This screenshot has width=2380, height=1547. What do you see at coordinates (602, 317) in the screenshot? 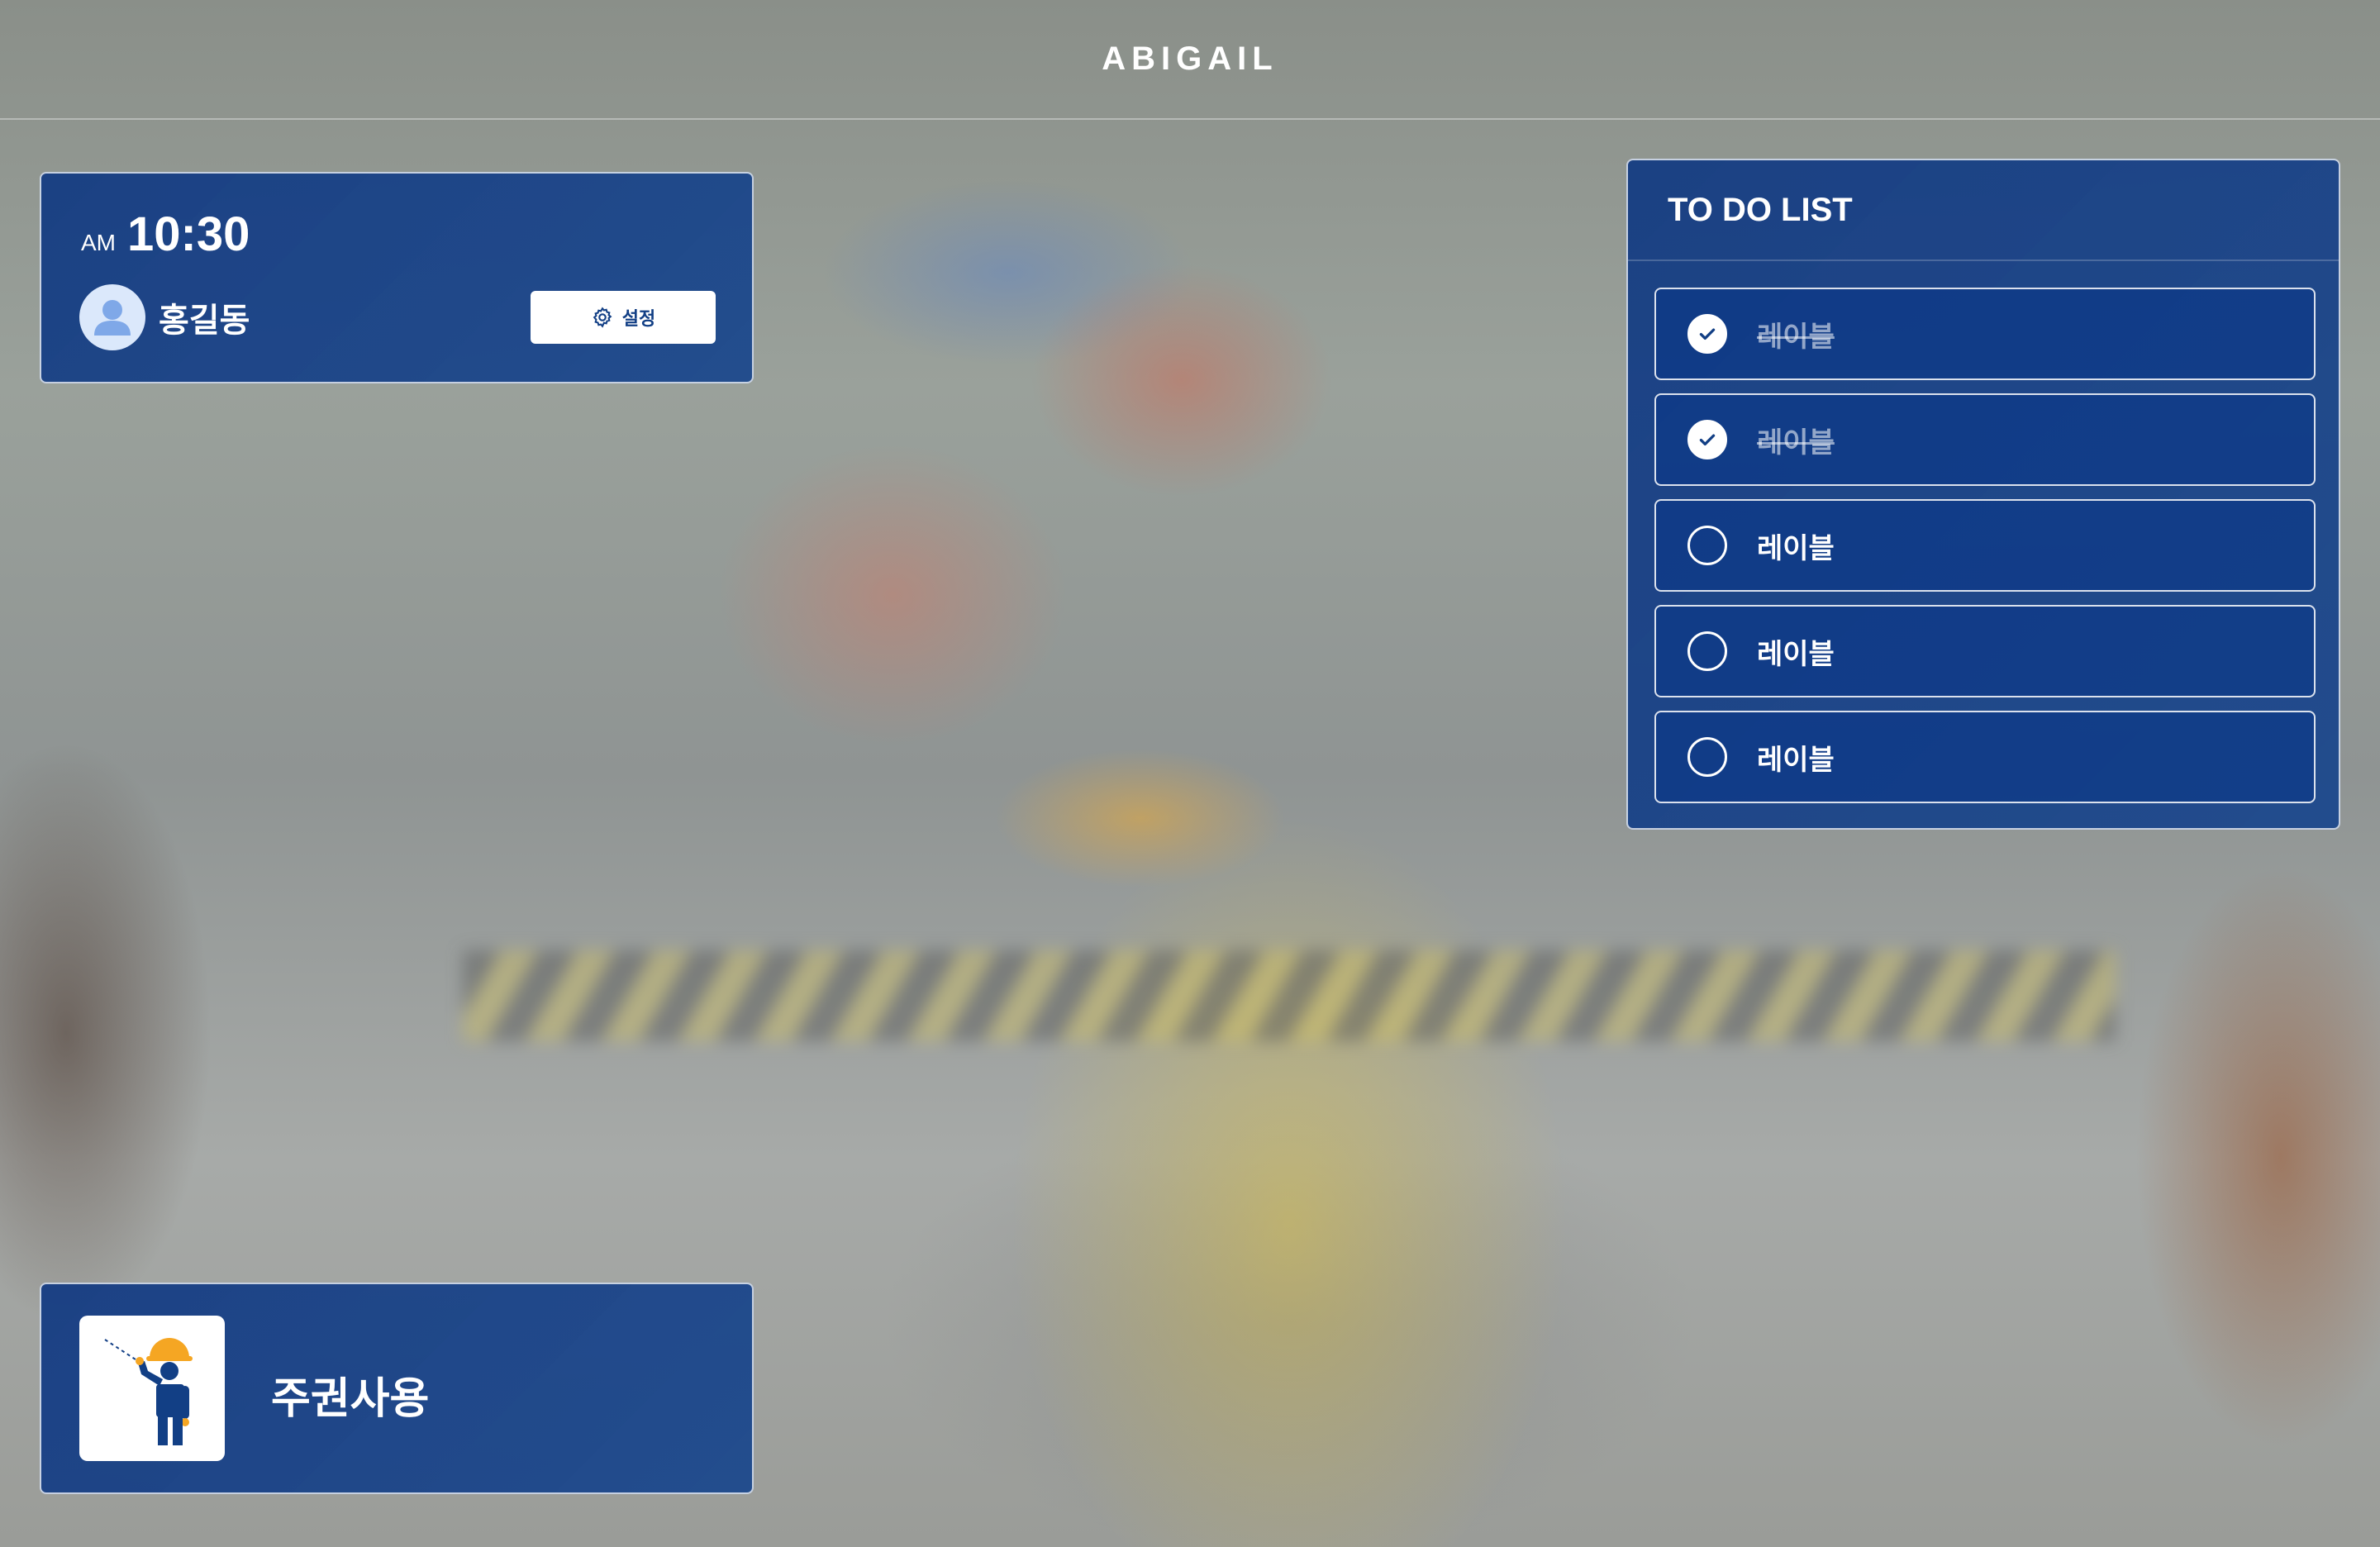
I see `gear-icon` at bounding box center [602, 317].